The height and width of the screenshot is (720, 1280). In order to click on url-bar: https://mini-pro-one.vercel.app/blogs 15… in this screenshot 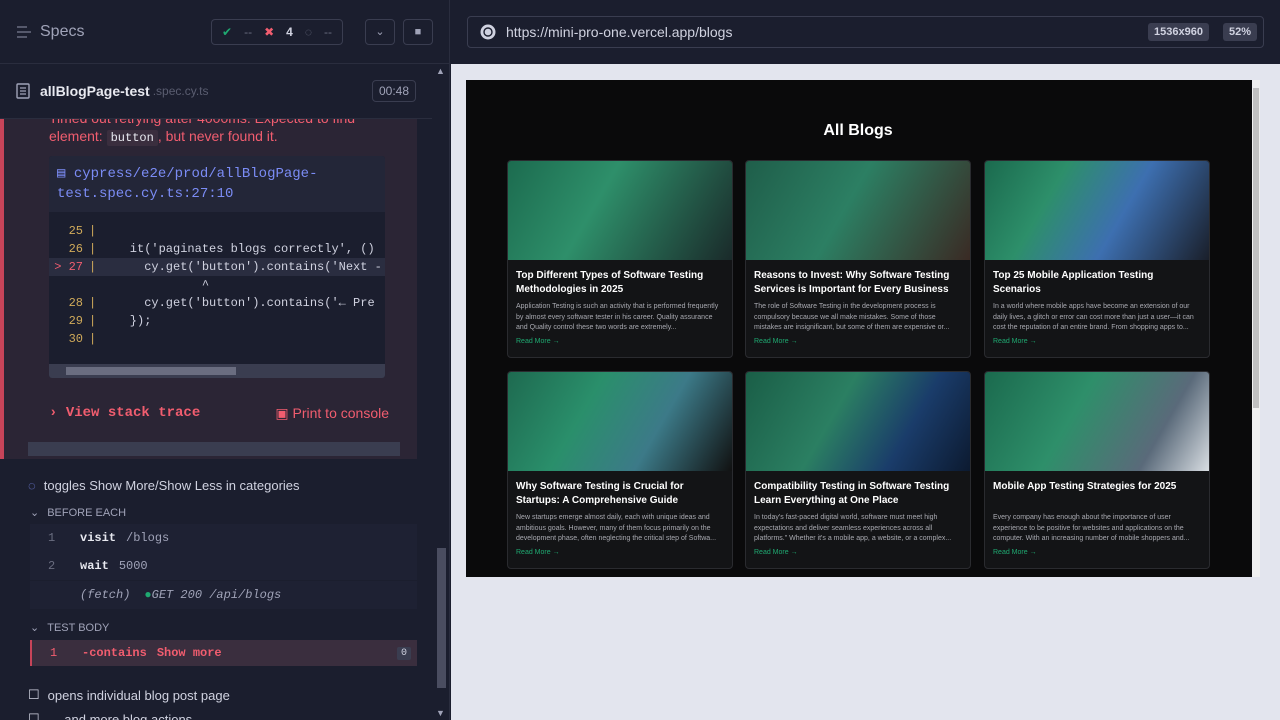, I will do `click(865, 32)`.